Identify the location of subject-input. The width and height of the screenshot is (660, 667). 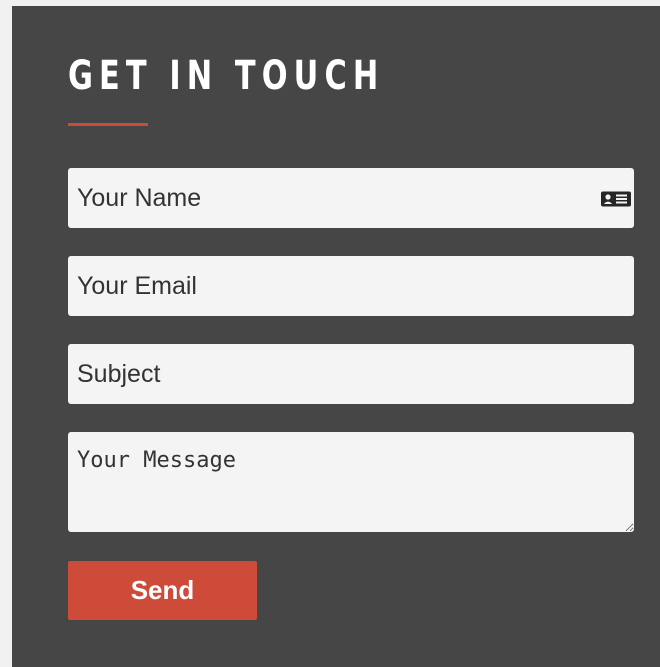
(351, 374).